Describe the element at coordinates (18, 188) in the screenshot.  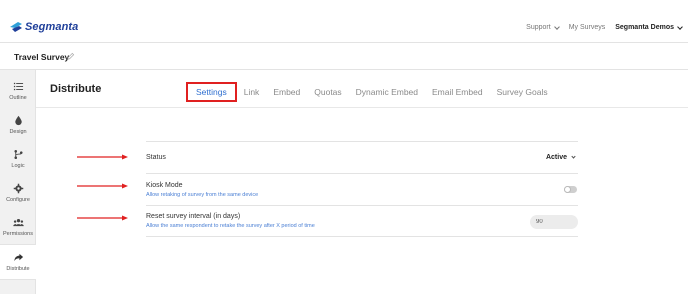
I see `gear-icon` at that location.